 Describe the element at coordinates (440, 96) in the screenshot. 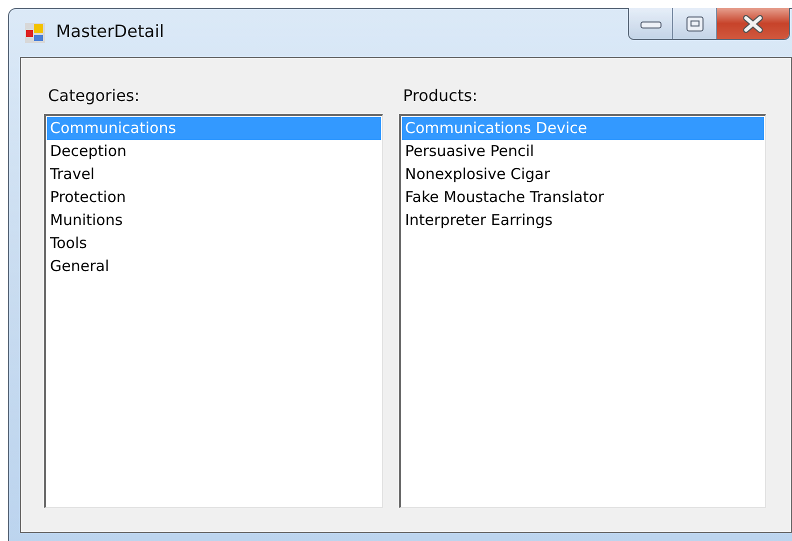

I see `list-label: Products:` at that location.